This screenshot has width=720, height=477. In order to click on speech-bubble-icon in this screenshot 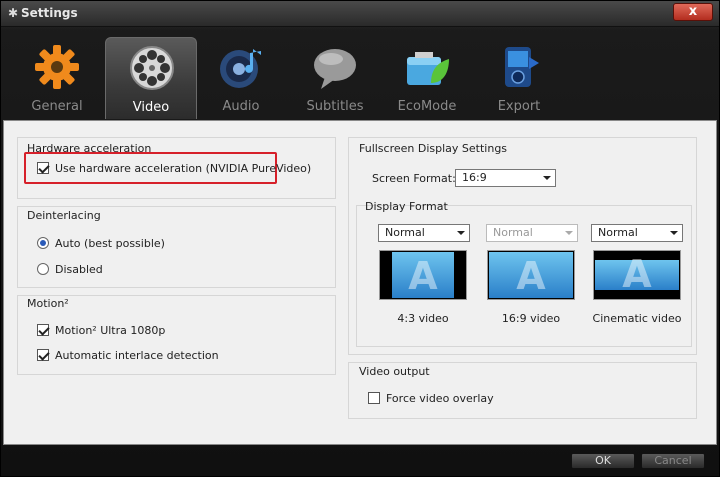, I will do `click(335, 69)`.